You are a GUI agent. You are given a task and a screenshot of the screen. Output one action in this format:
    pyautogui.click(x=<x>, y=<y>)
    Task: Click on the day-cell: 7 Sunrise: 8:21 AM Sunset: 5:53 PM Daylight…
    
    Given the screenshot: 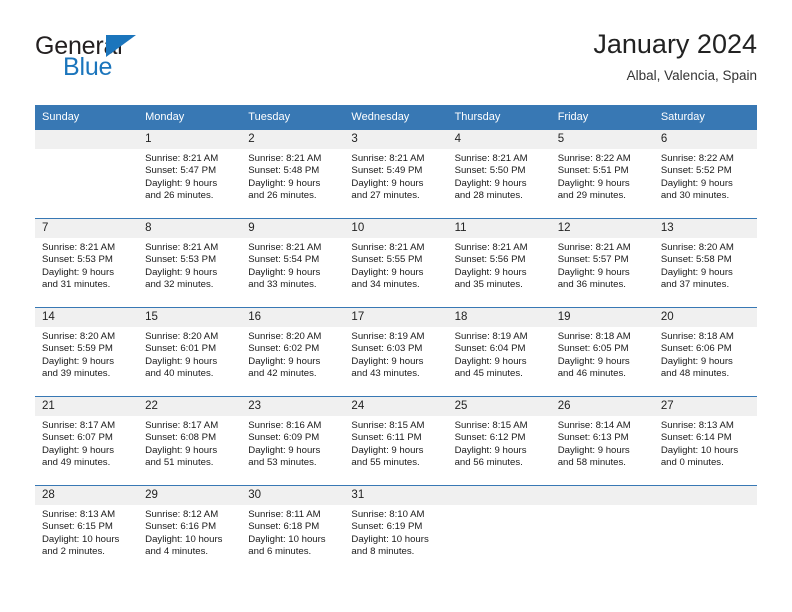 What is the action you would take?
    pyautogui.click(x=87, y=262)
    